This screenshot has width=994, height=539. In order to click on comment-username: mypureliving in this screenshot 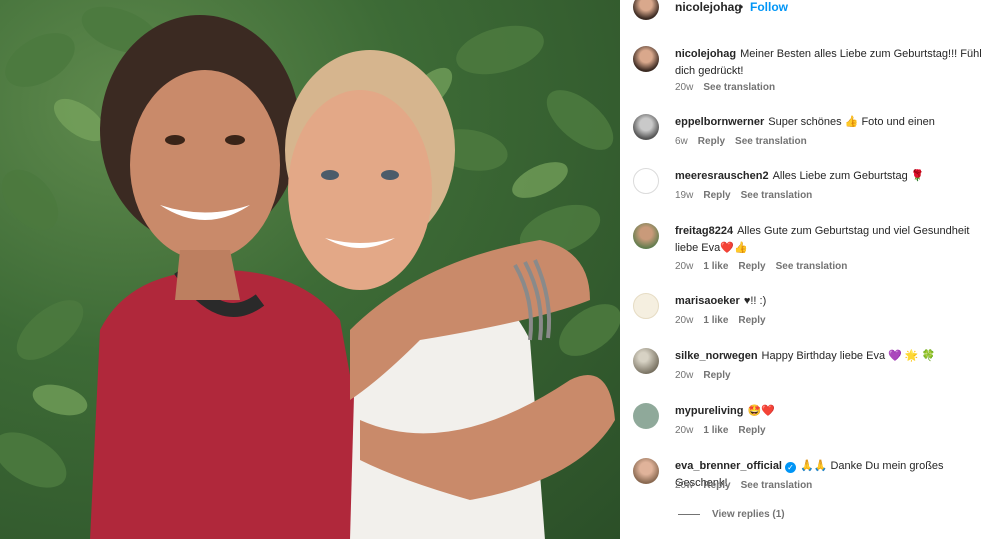, I will do `click(709, 411)`.